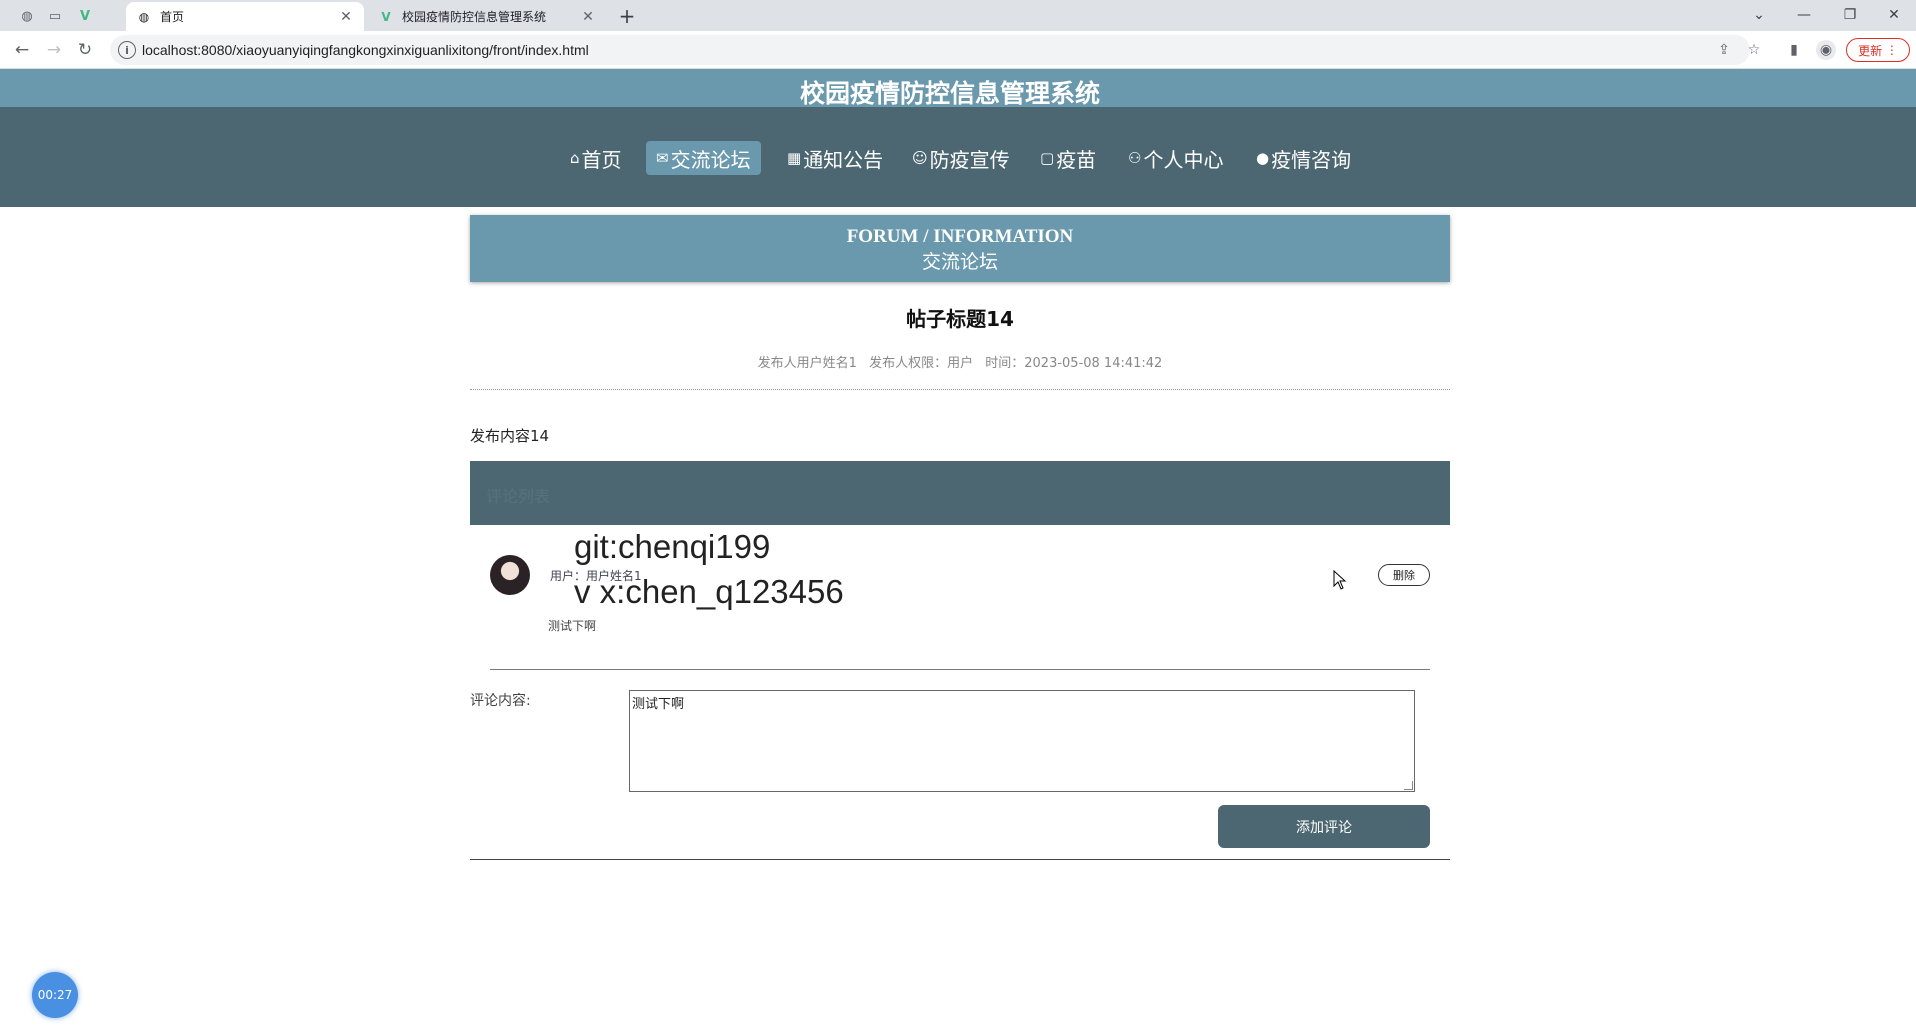 The width and height of the screenshot is (1916, 1034). Describe the element at coordinates (710, 159) in the screenshot. I see `nav-label: 交流论坛` at that location.